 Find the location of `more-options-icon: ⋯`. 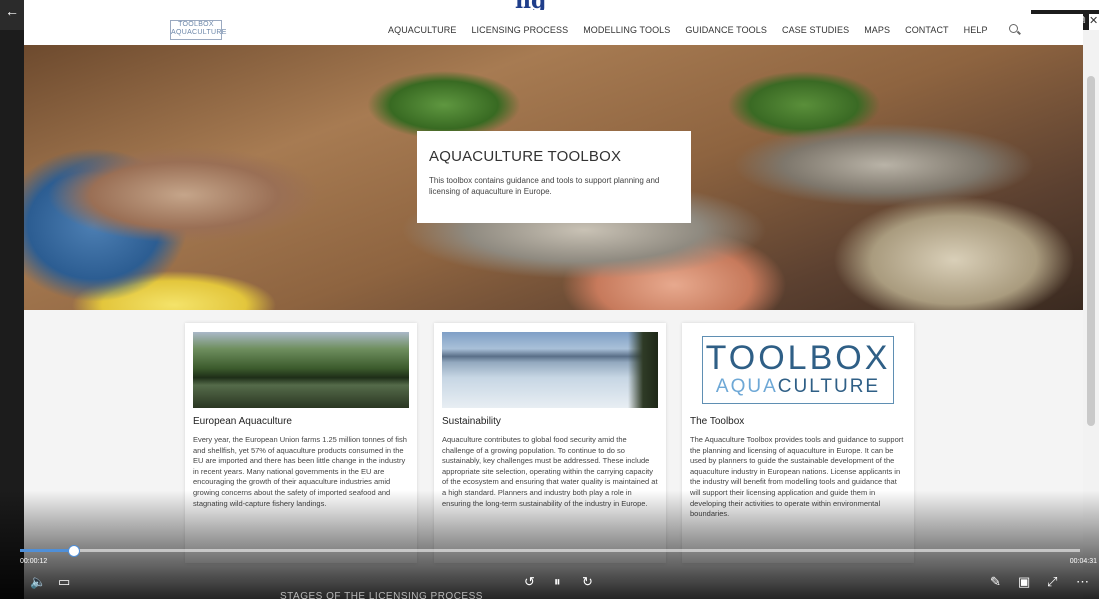

more-options-icon: ⋯ is located at coordinates (1082, 582).